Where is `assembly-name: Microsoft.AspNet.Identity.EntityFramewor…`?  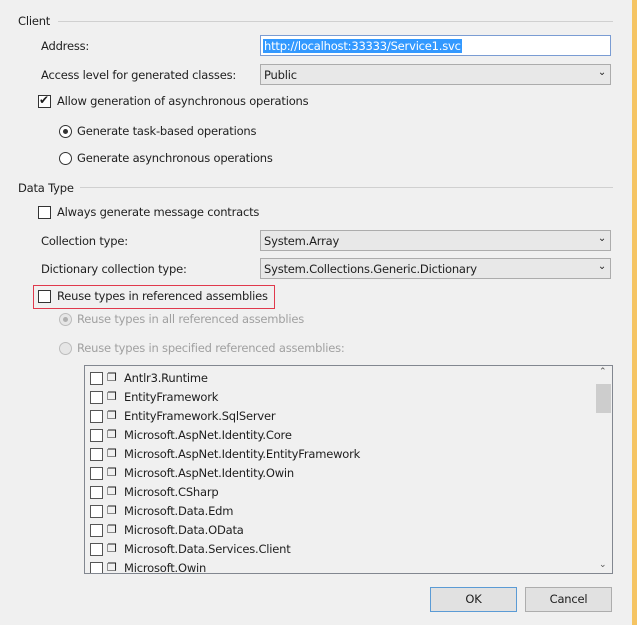
assembly-name: Microsoft.AspNet.Identity.EntityFramewor… is located at coordinates (242, 454).